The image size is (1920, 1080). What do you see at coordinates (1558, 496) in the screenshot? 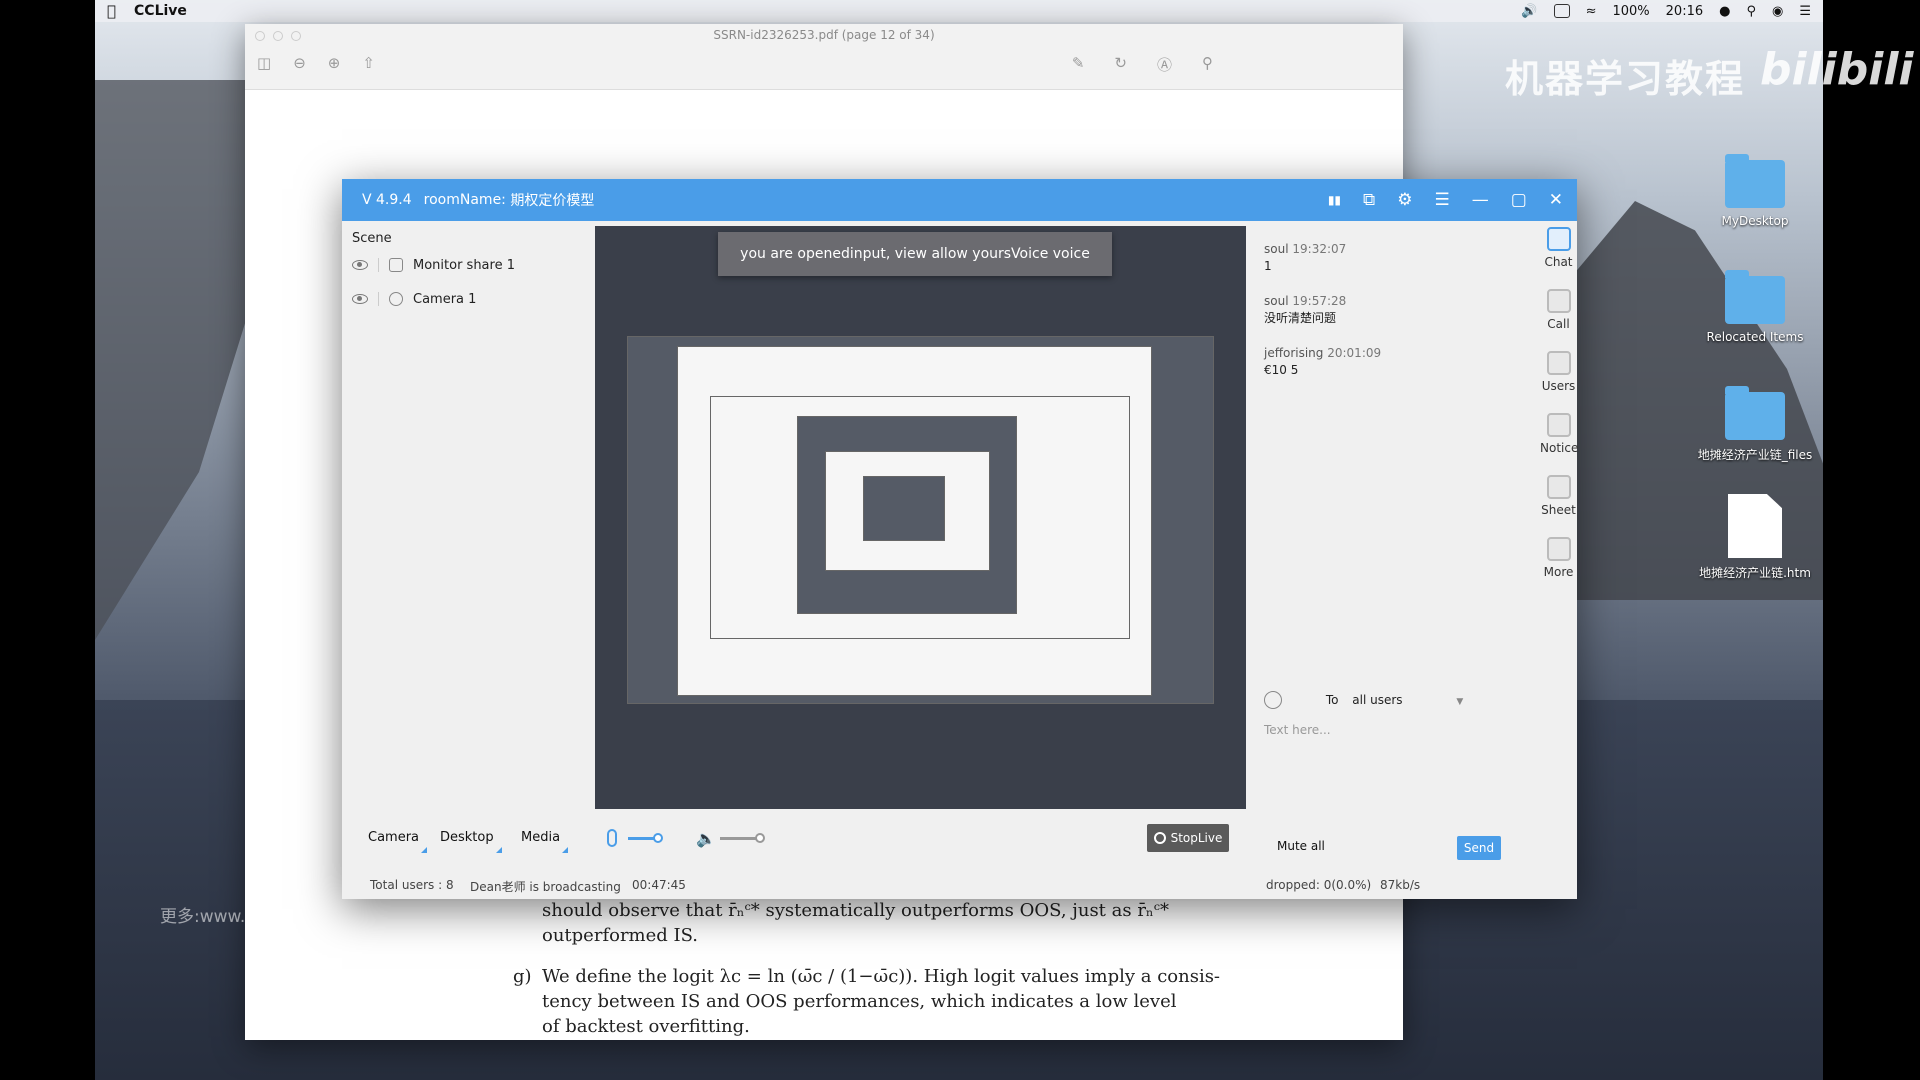
I see `sidebar-item-sheet: Sheet` at bounding box center [1558, 496].